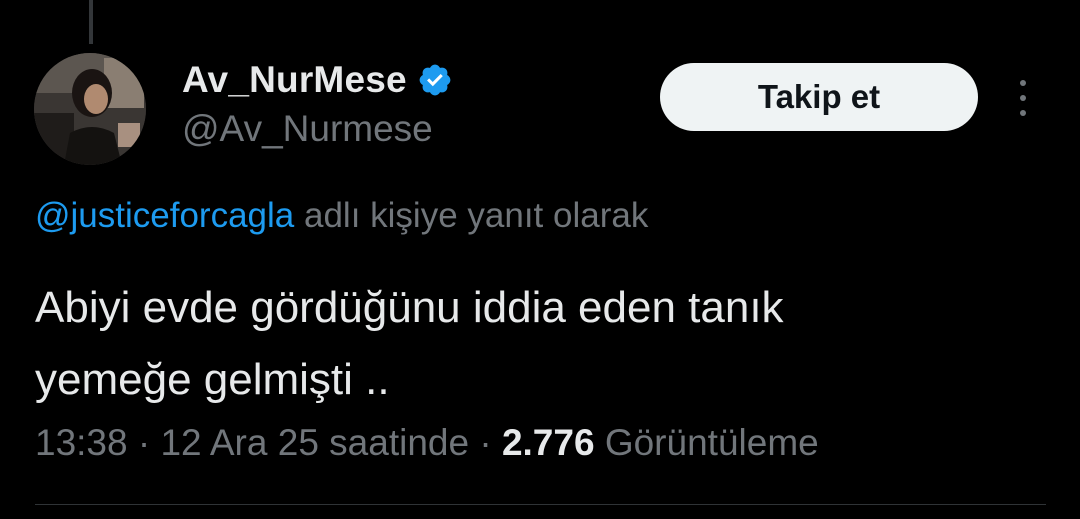 The height and width of the screenshot is (519, 1080). I want to click on divider, so click(540, 504).